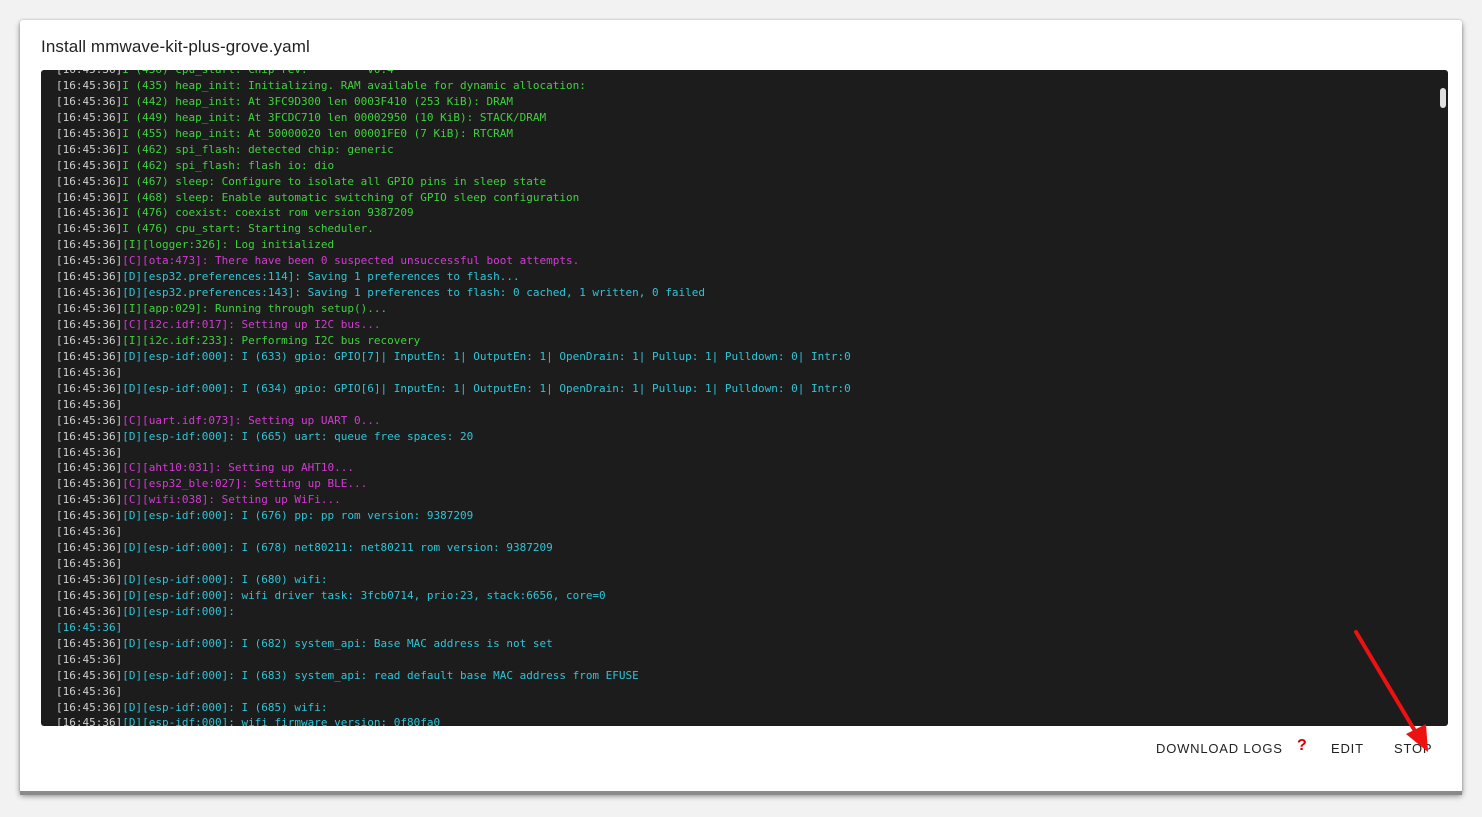 The height and width of the screenshot is (817, 1482). Describe the element at coordinates (225, 707) in the screenshot. I see `log-message: [D][esp-idf:000]: I (685) wifi:` at that location.